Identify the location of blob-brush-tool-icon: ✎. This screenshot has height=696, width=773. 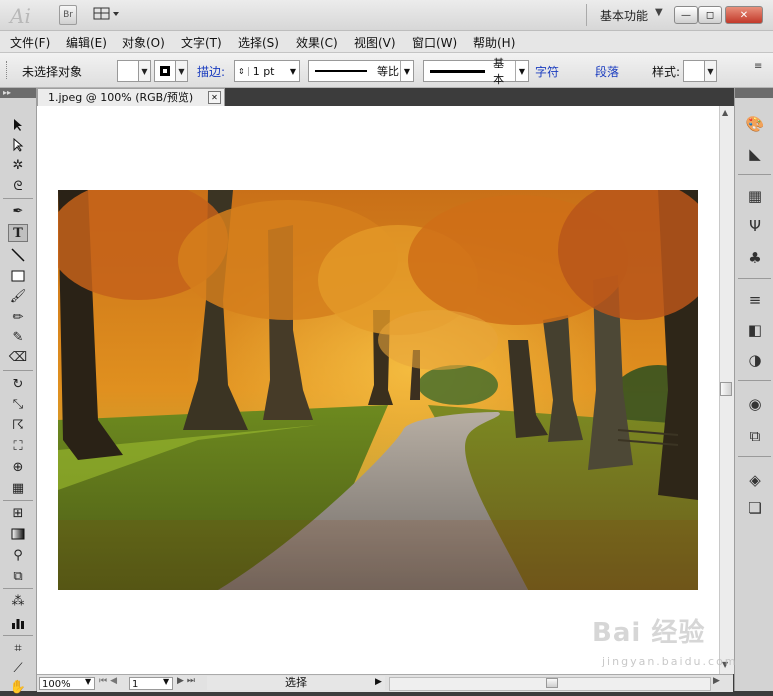
(18, 337).